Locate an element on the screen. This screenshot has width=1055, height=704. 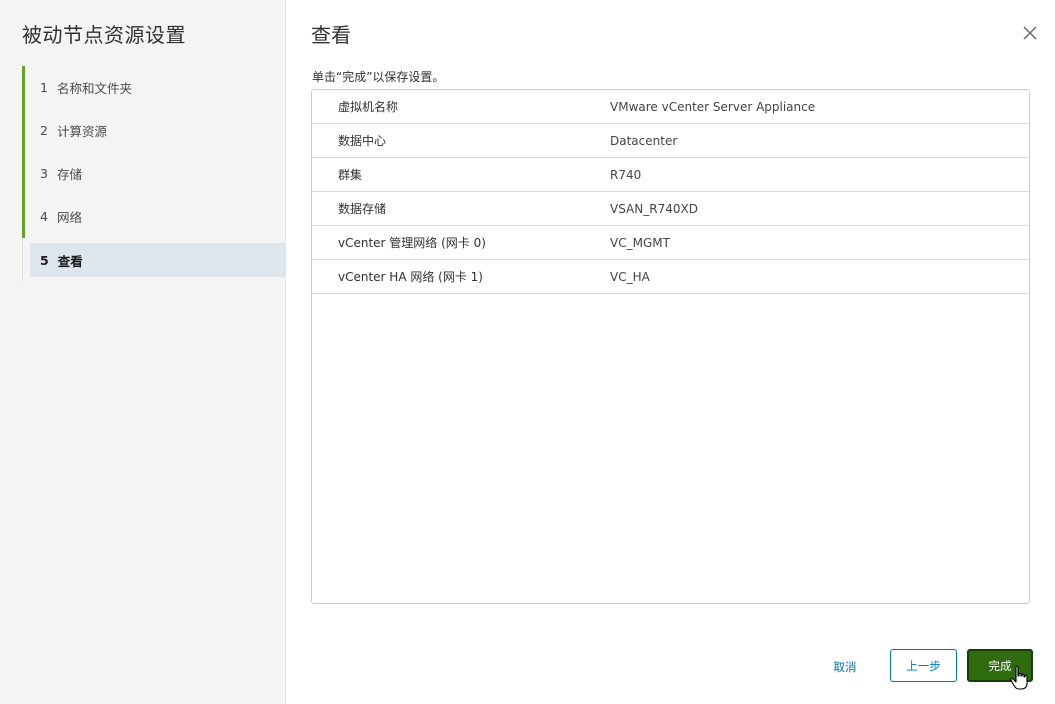
row-value: VC_HA is located at coordinates (630, 276).